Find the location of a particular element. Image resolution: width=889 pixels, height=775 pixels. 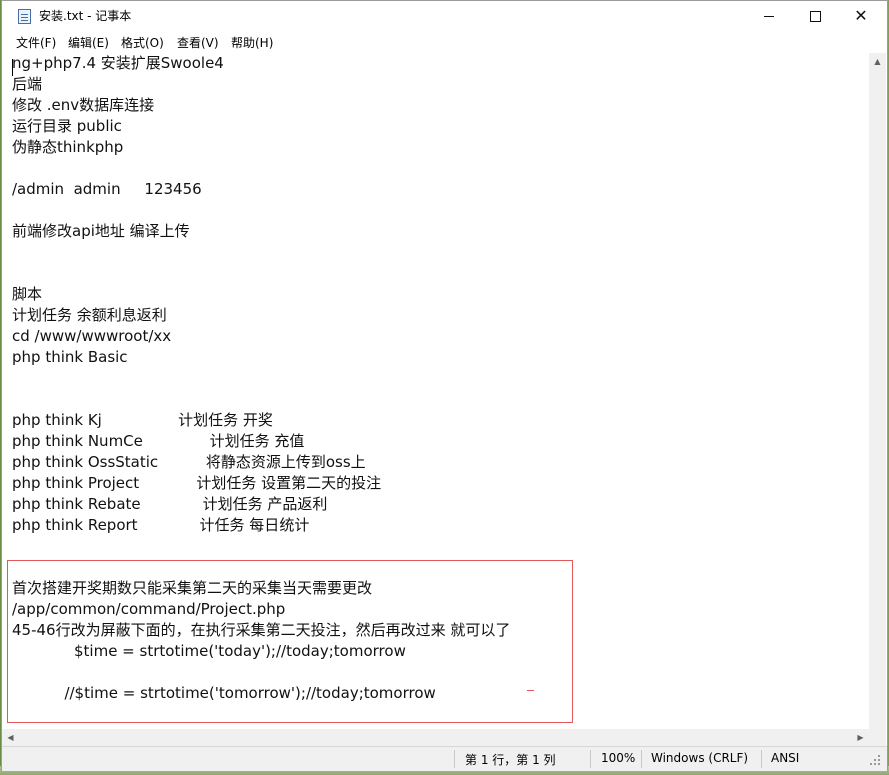

close-icon: ✕ is located at coordinates (861, 15).